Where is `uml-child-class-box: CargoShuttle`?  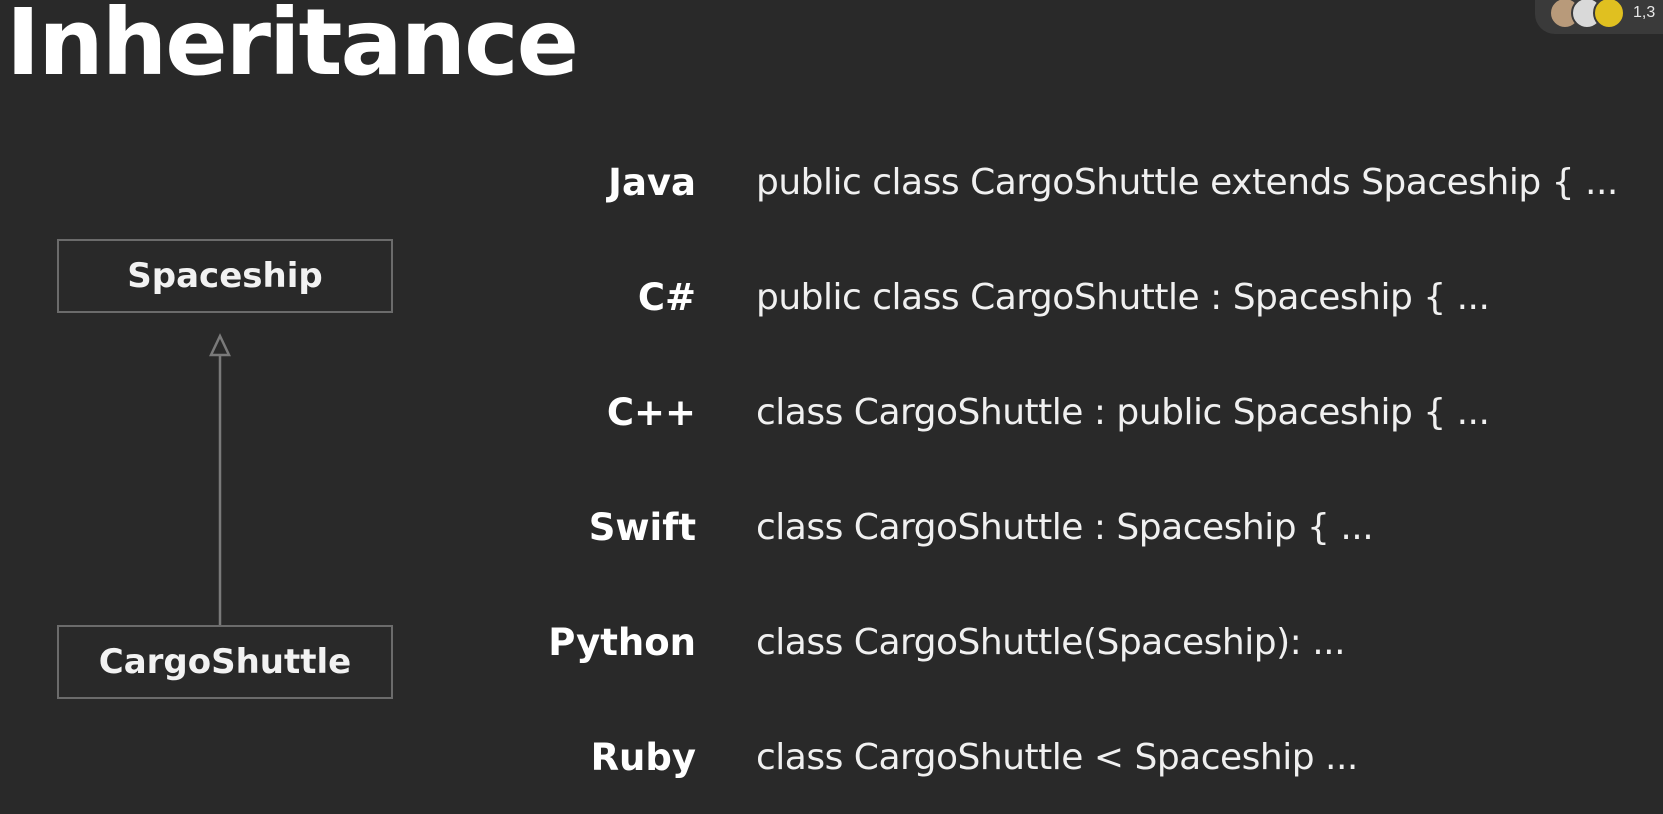
uml-child-class-box: CargoShuttle is located at coordinates (225, 662).